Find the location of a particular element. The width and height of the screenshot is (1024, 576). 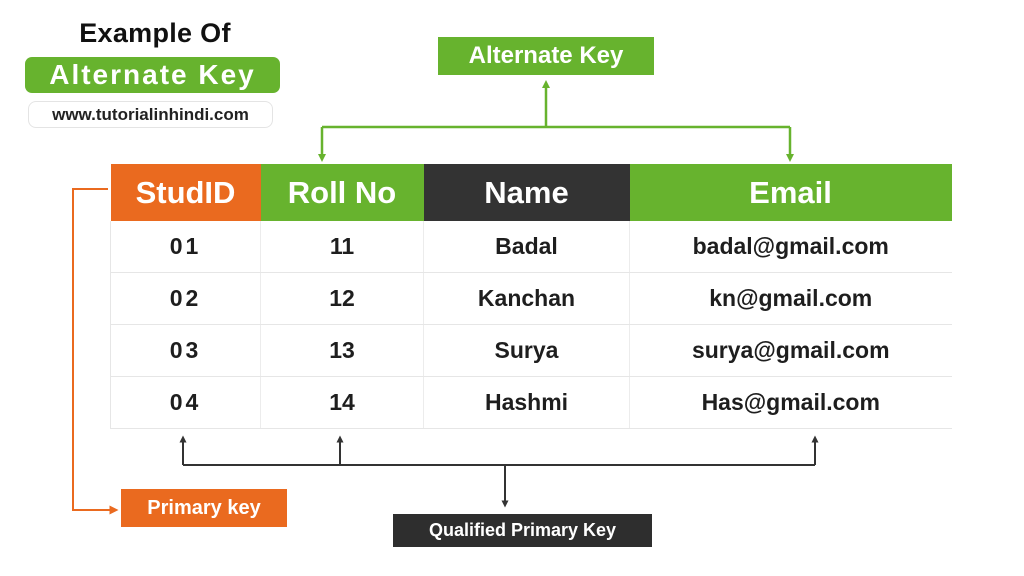

qualified-primary-key-label: Qualified Primary Key is located at coordinates (522, 530).